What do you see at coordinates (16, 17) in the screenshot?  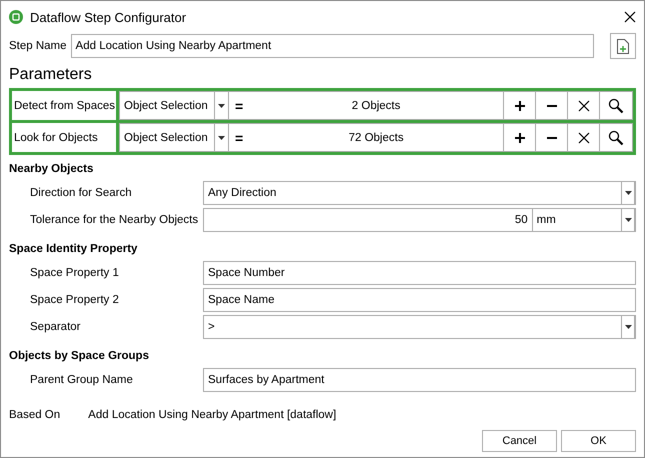 I see `app-icon` at bounding box center [16, 17].